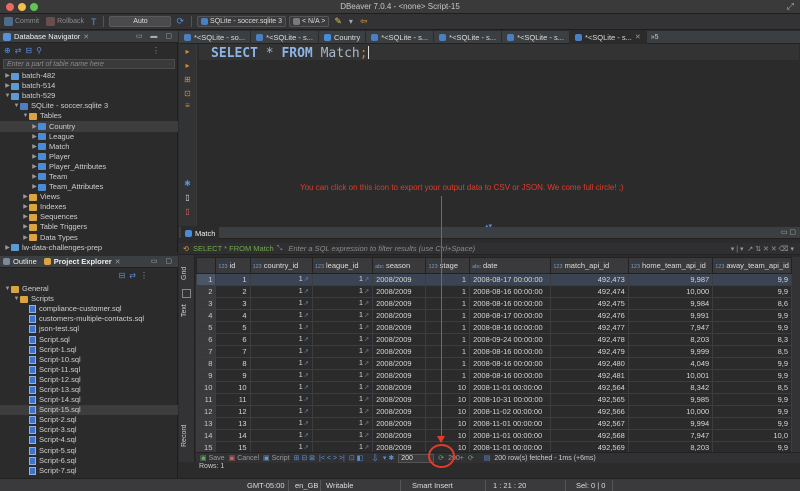  I want to click on cell-match-api-id: 492,565, so click(589, 399).